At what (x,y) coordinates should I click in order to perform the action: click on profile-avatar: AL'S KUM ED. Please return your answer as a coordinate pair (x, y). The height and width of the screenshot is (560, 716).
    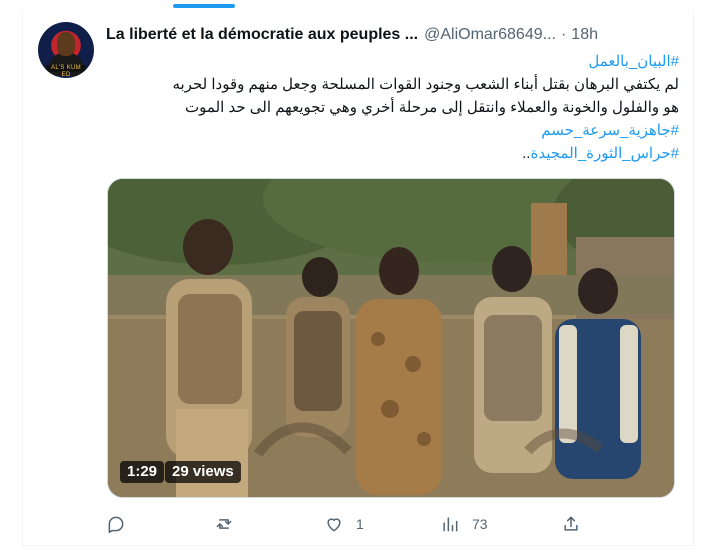
    Looking at the image, I should click on (66, 50).